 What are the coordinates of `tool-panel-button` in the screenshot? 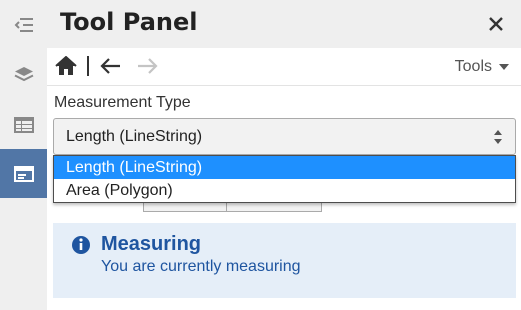 It's located at (23, 173).